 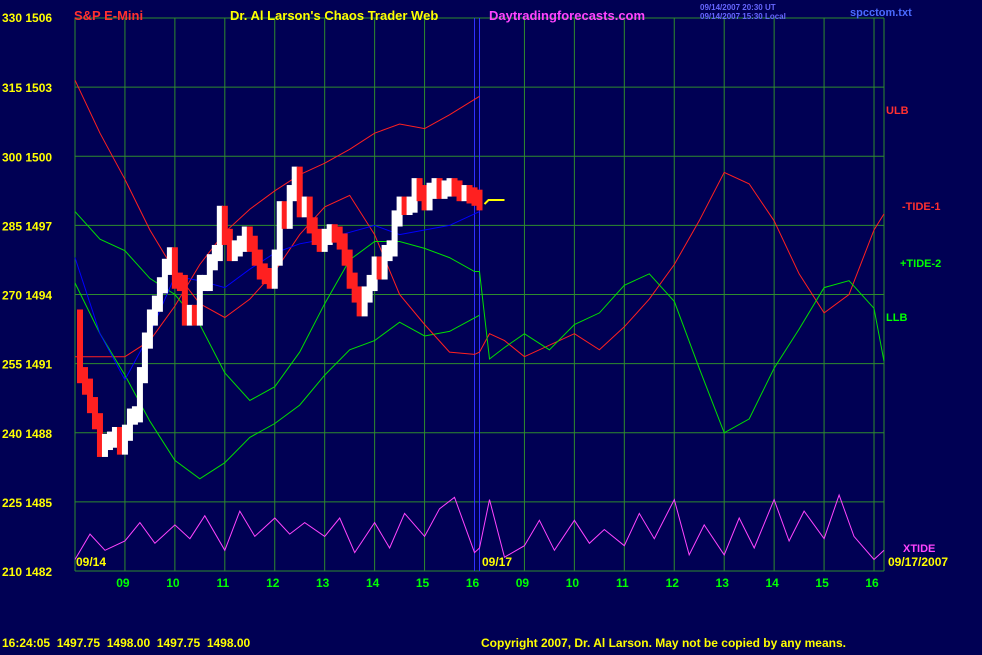 I want to click on timestamp-local: 09/14/2007 15:30 Local, so click(x=743, y=16).